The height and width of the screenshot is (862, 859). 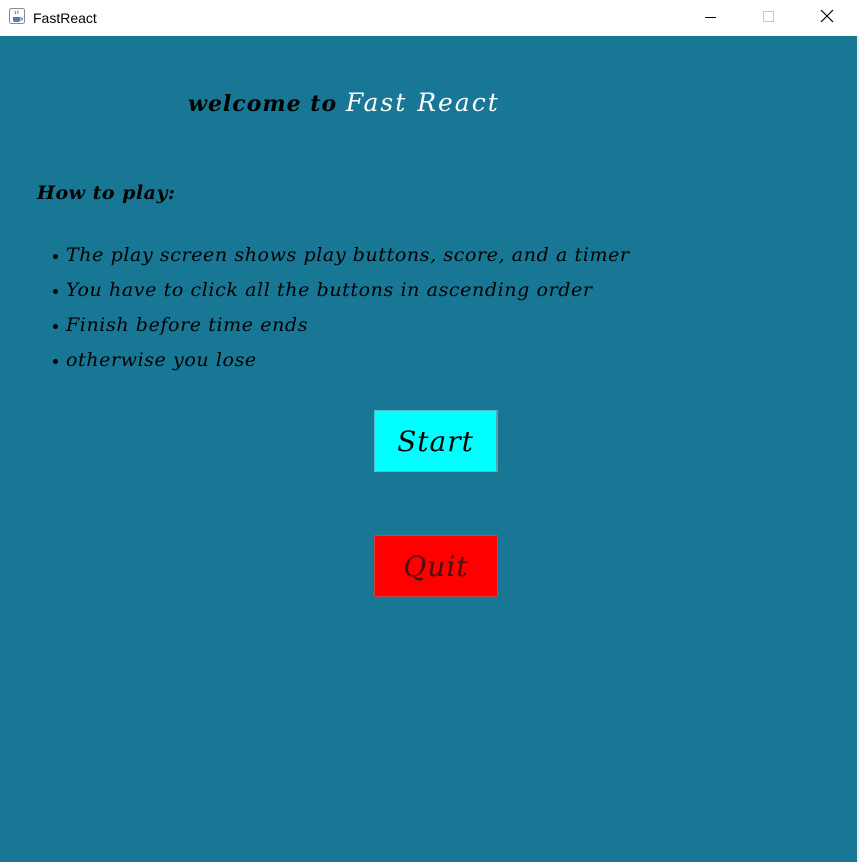 I want to click on welcome-prefix: welcome to, so click(x=263, y=104).